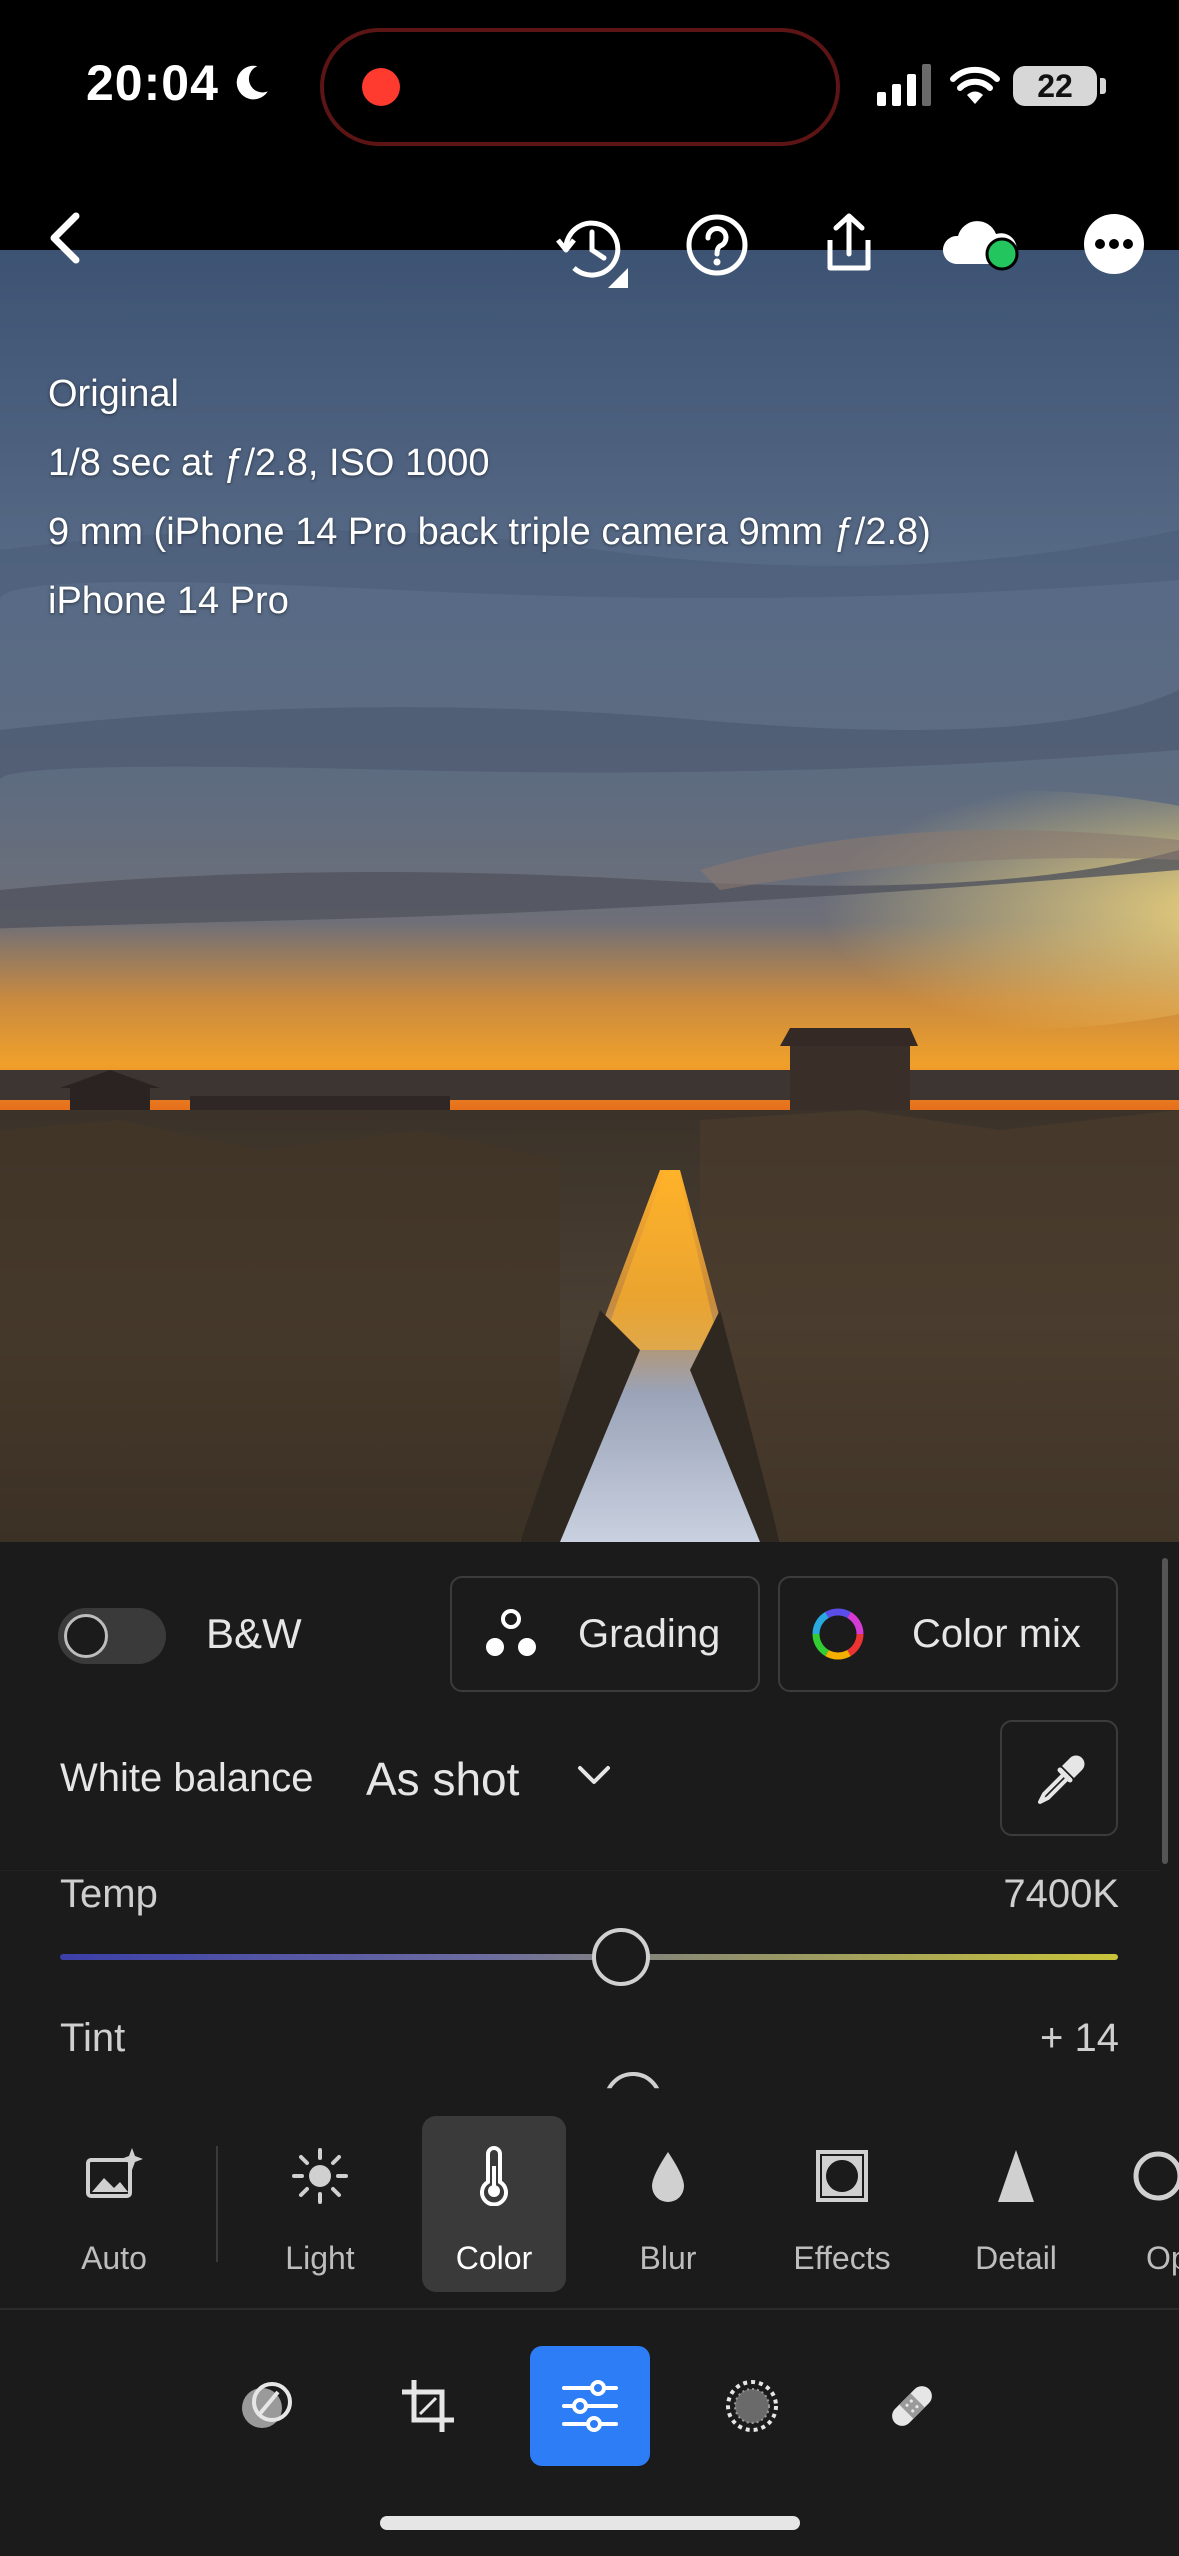 Image resolution: width=1179 pixels, height=2556 pixels. I want to click on history-icon, so click(592, 252).